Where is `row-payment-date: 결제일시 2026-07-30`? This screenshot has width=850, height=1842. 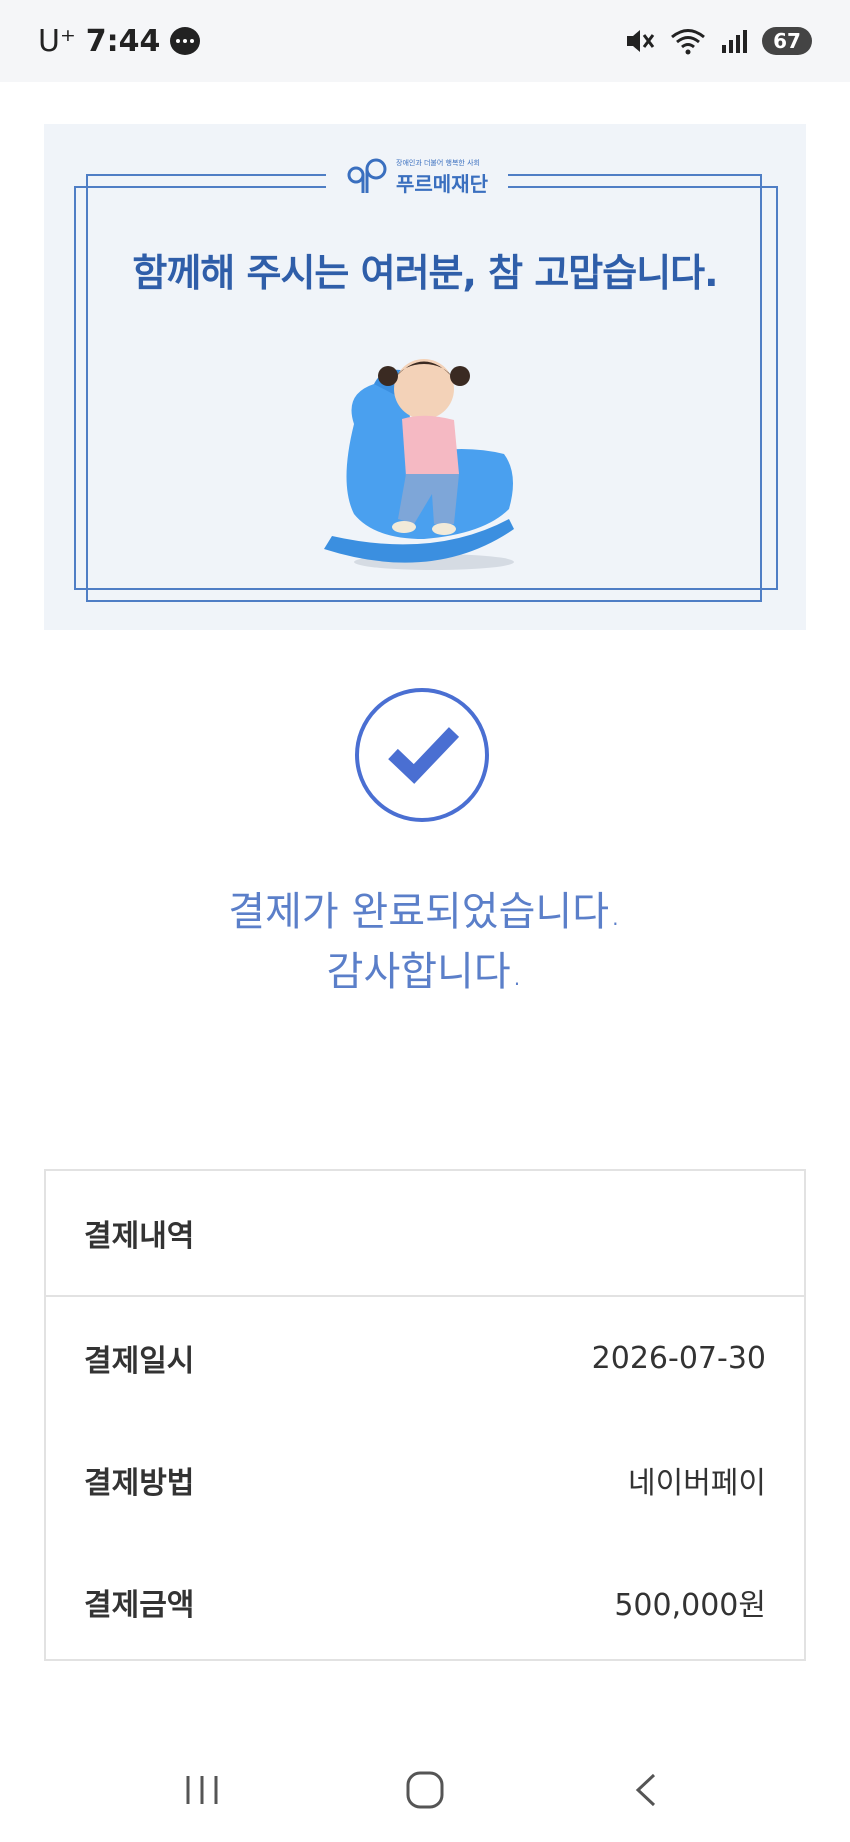 row-payment-date: 결제일시 2026-07-30 is located at coordinates (425, 1358).